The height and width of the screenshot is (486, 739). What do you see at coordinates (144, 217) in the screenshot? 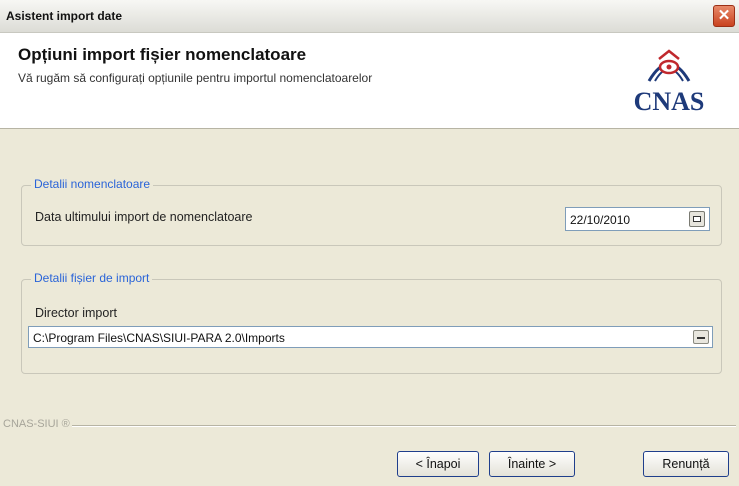
I see `last-import-date-label: Data ultimului import de nomenclatoare` at bounding box center [144, 217].